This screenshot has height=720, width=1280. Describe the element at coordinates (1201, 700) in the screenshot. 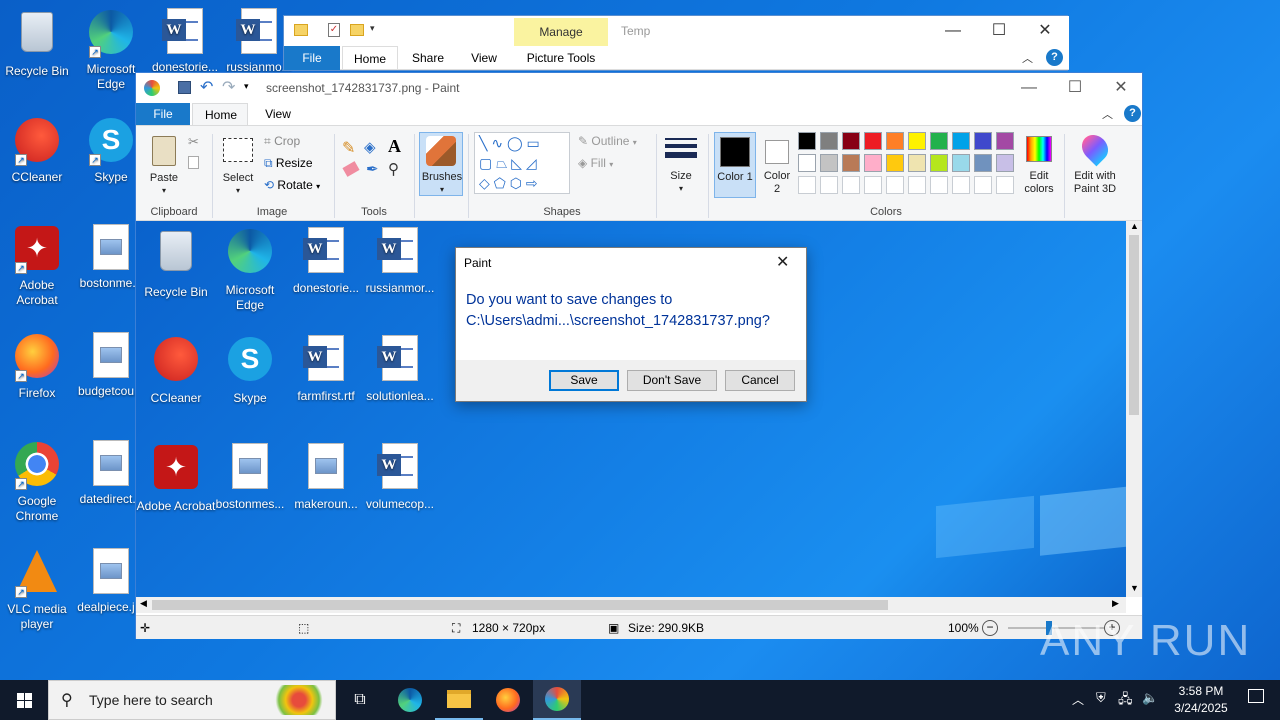

I see `clock: 3:58 PM 3/24/2025` at that location.